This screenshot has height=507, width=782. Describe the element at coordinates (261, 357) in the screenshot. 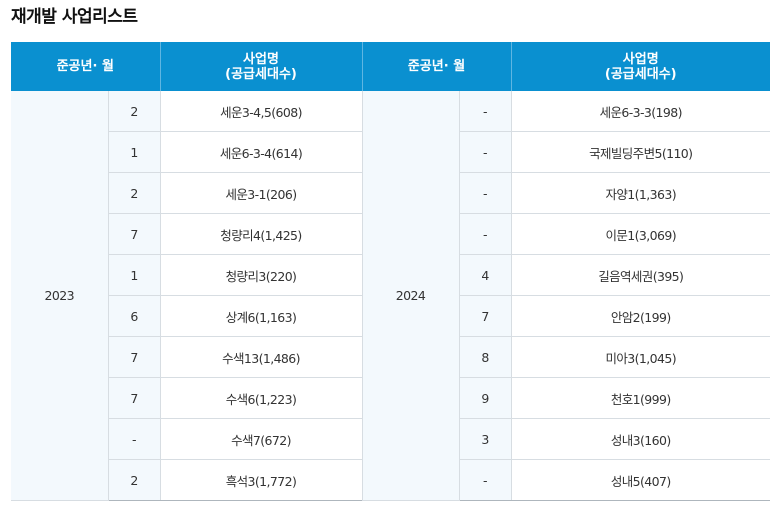

I see `project-cell: 수색13(1,486)` at that location.